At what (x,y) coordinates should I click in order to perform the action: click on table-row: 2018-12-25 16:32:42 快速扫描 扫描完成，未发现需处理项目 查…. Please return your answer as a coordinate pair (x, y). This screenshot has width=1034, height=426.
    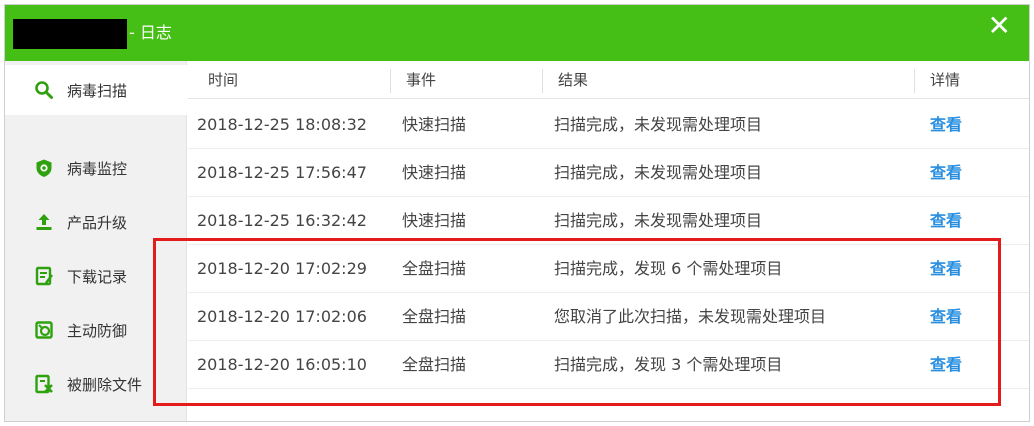
    Looking at the image, I should click on (608, 221).